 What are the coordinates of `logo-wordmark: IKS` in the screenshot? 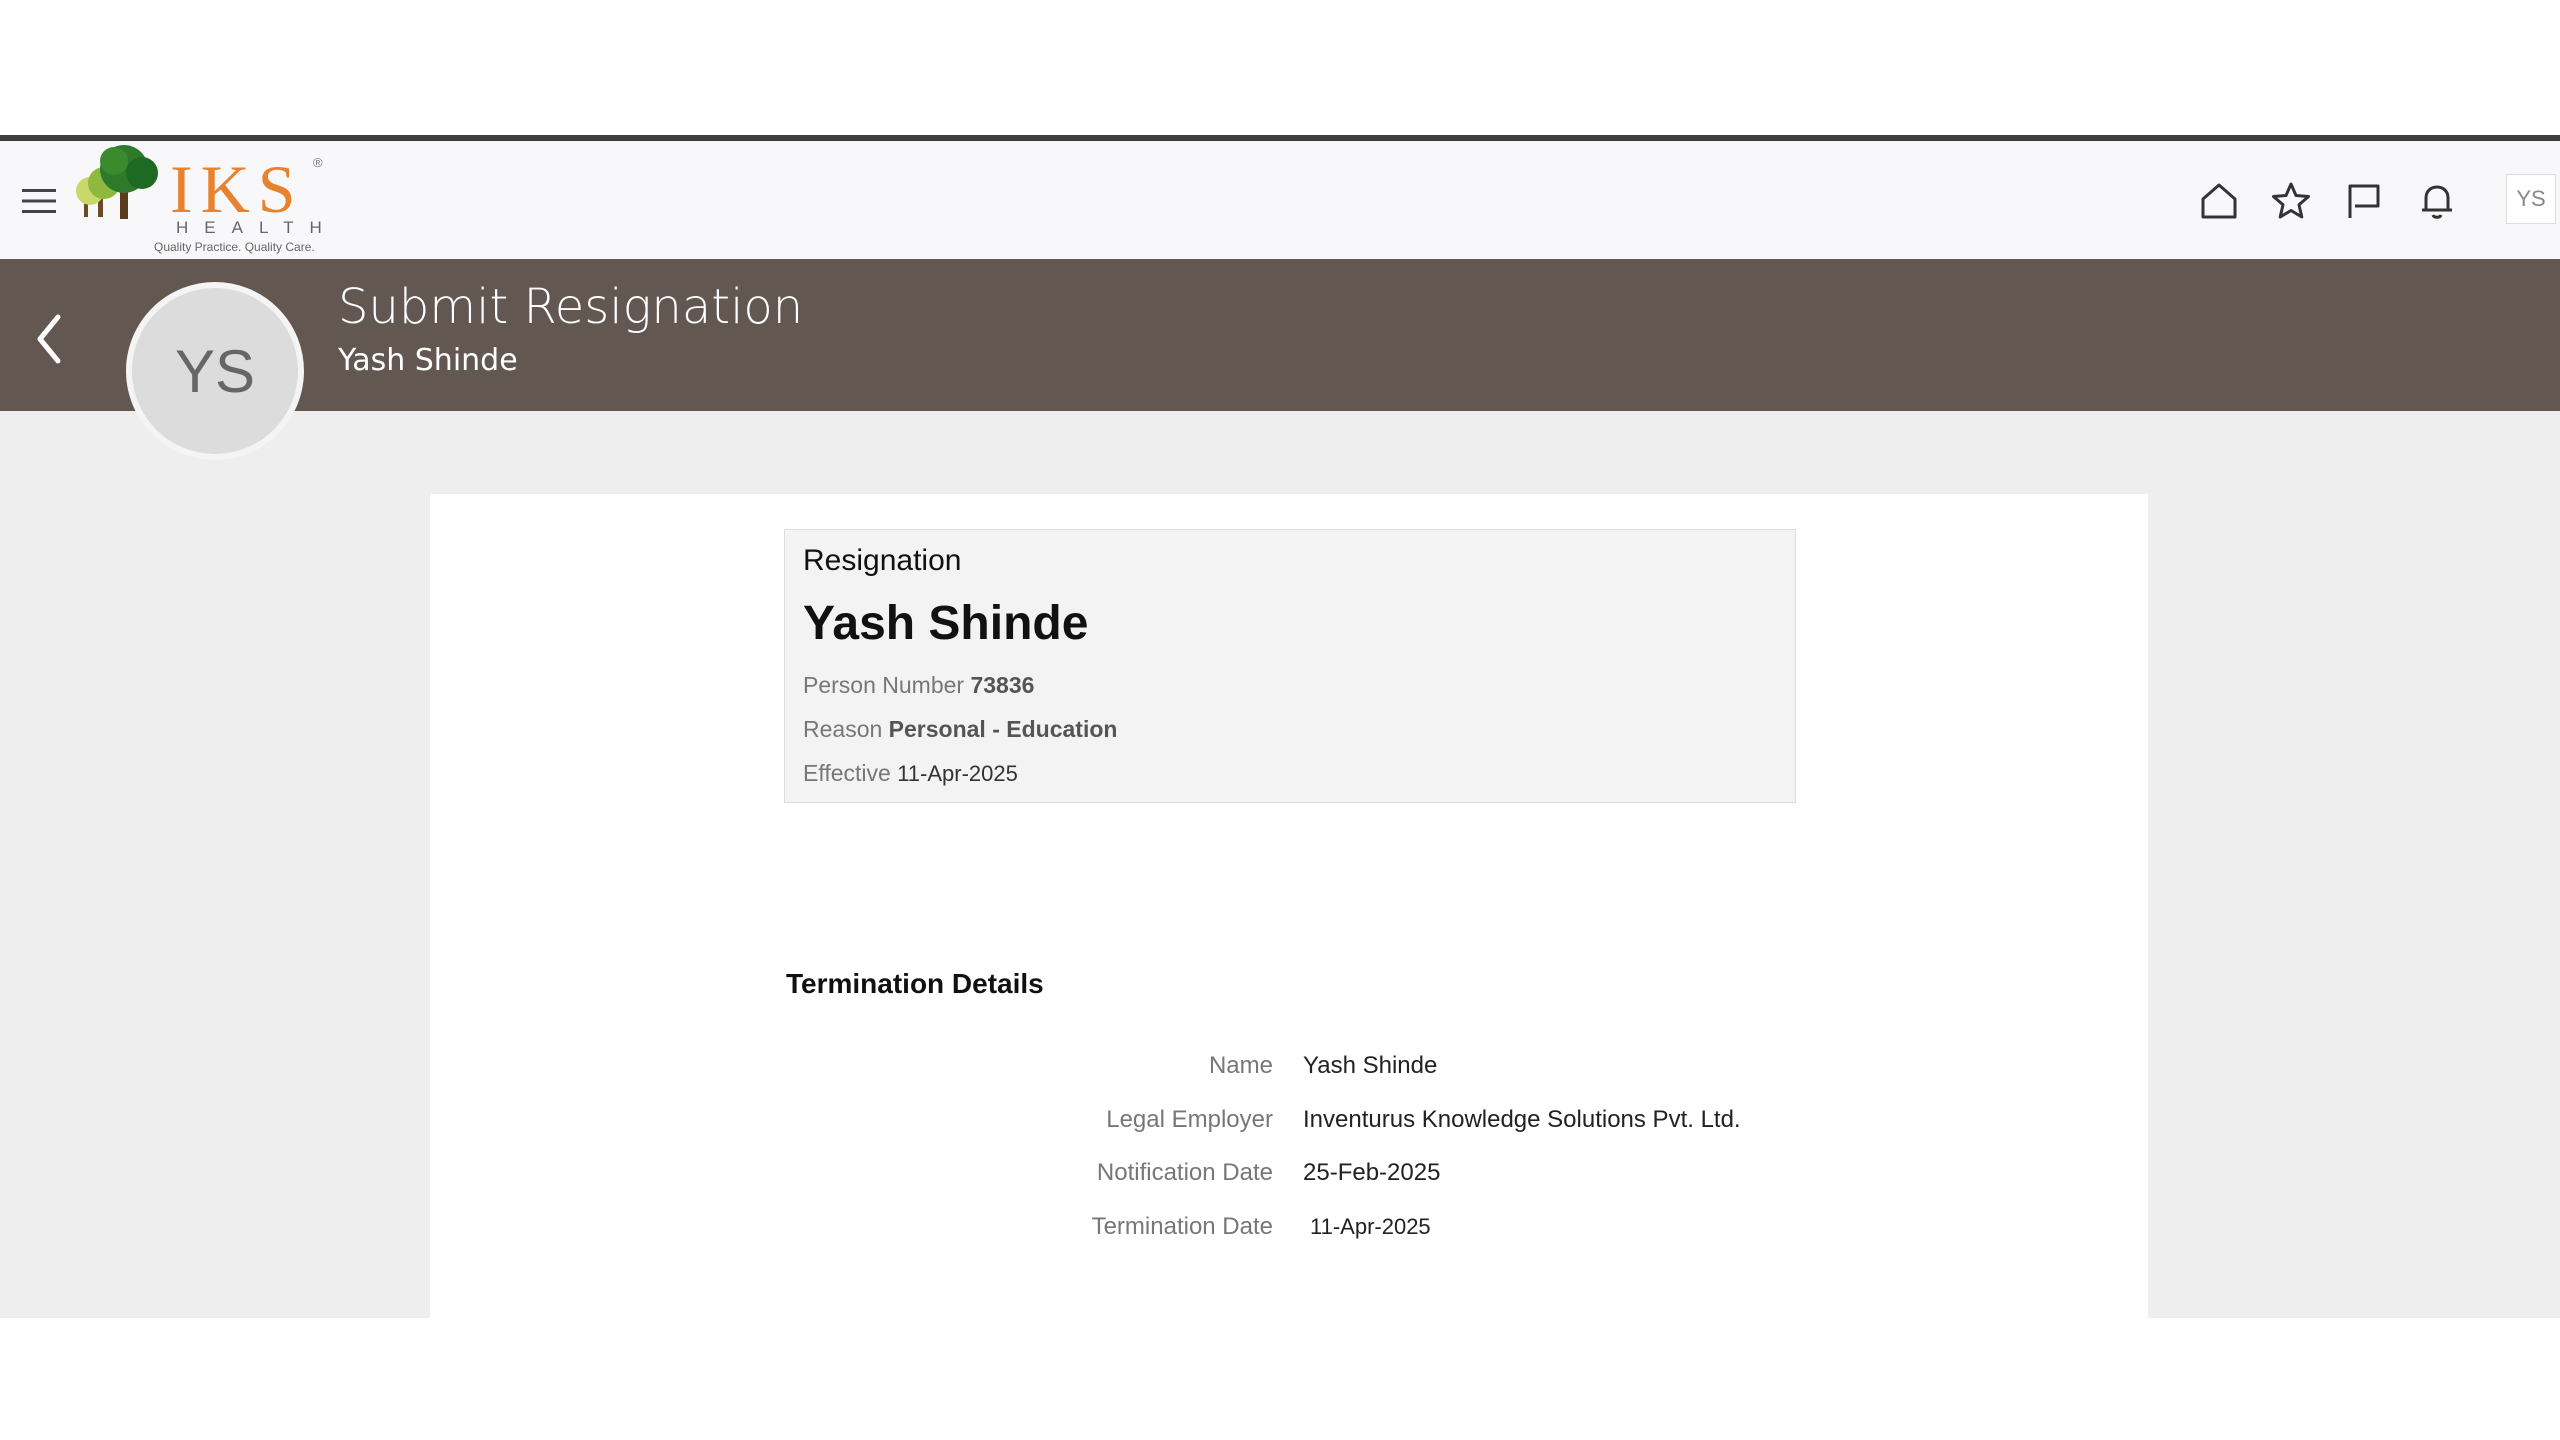 It's located at (237, 189).